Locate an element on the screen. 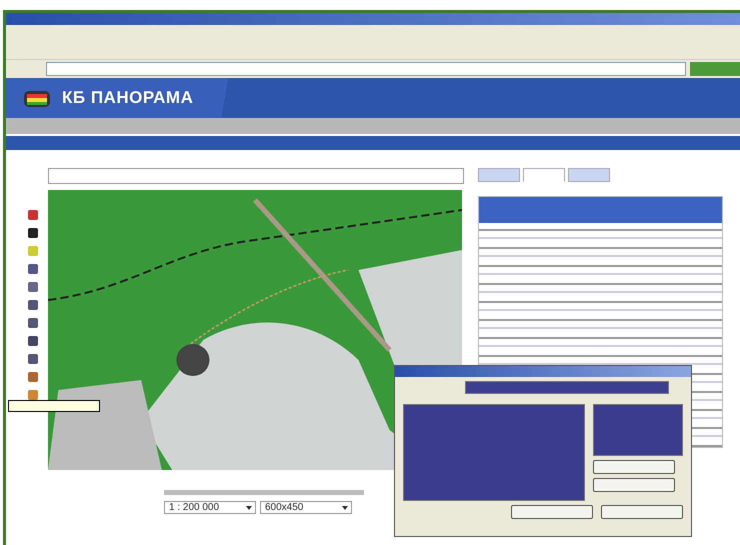 This screenshot has width=740, height=545. map-select is located at coordinates (256, 176).